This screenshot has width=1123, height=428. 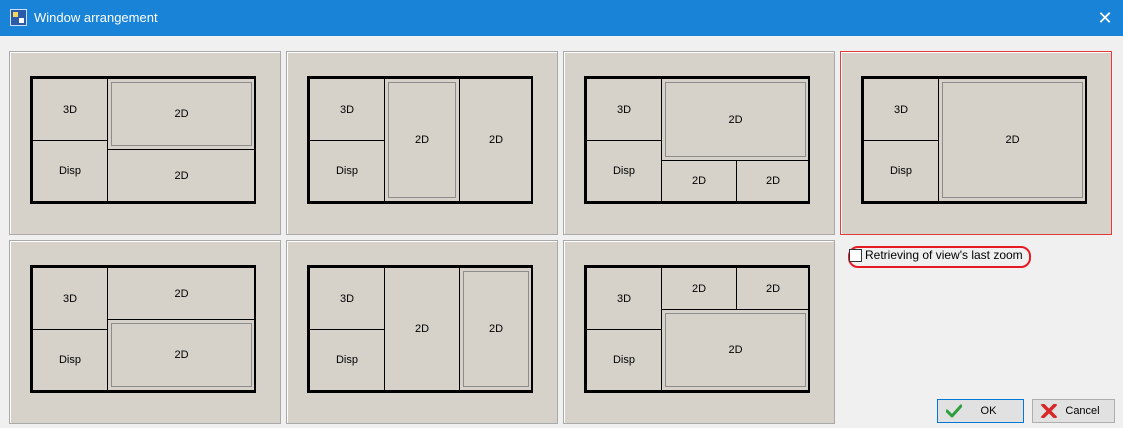 I want to click on close-icon: ✕, so click(x=1105, y=18).